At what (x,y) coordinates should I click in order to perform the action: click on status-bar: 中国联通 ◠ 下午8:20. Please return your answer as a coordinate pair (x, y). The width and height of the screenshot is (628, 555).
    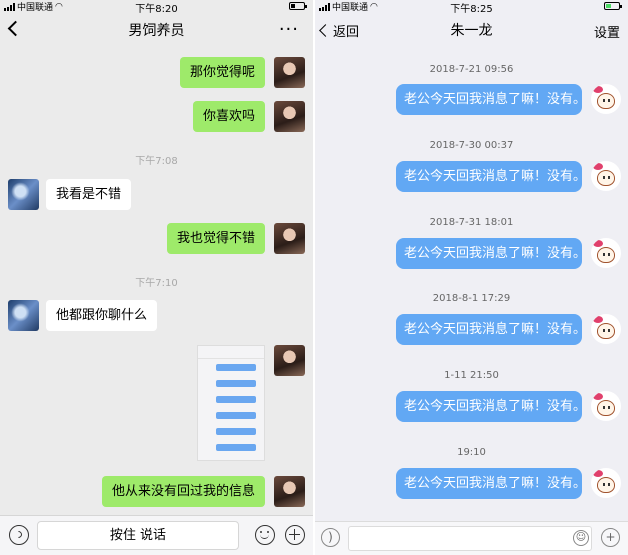
    Looking at the image, I should click on (156, 7).